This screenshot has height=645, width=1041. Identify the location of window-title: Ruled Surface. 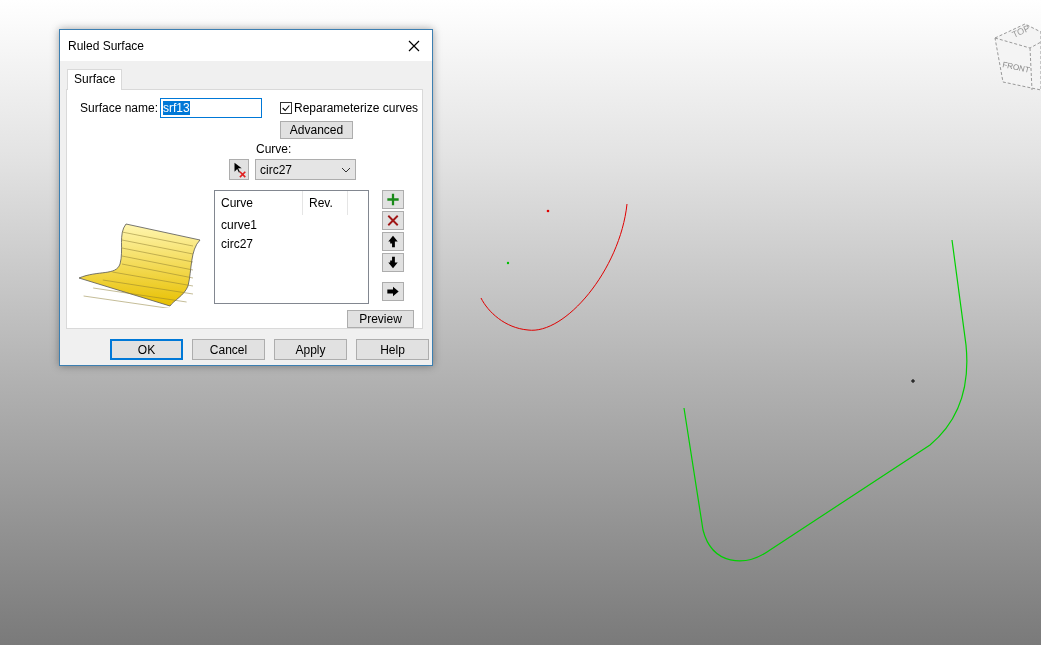
(106, 45).